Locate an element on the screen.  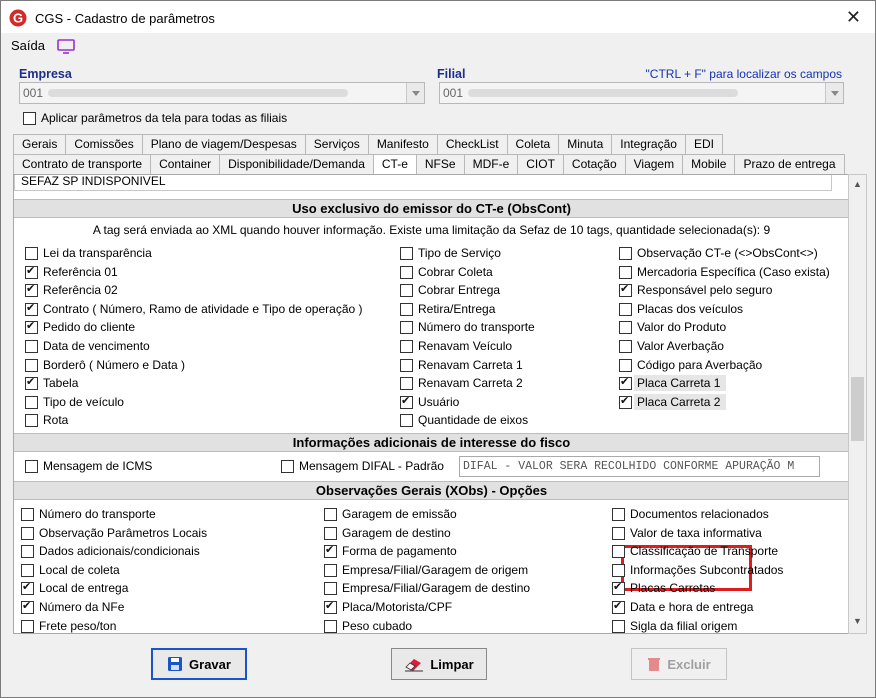
tab-servi-os: Serviços is located at coordinates (337, 144).